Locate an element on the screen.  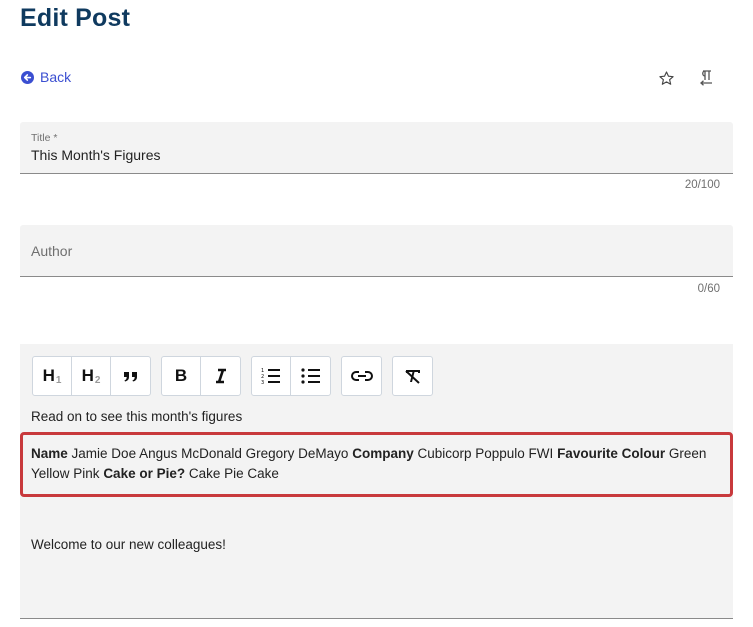
star-outline-icon is located at coordinates (666, 77).